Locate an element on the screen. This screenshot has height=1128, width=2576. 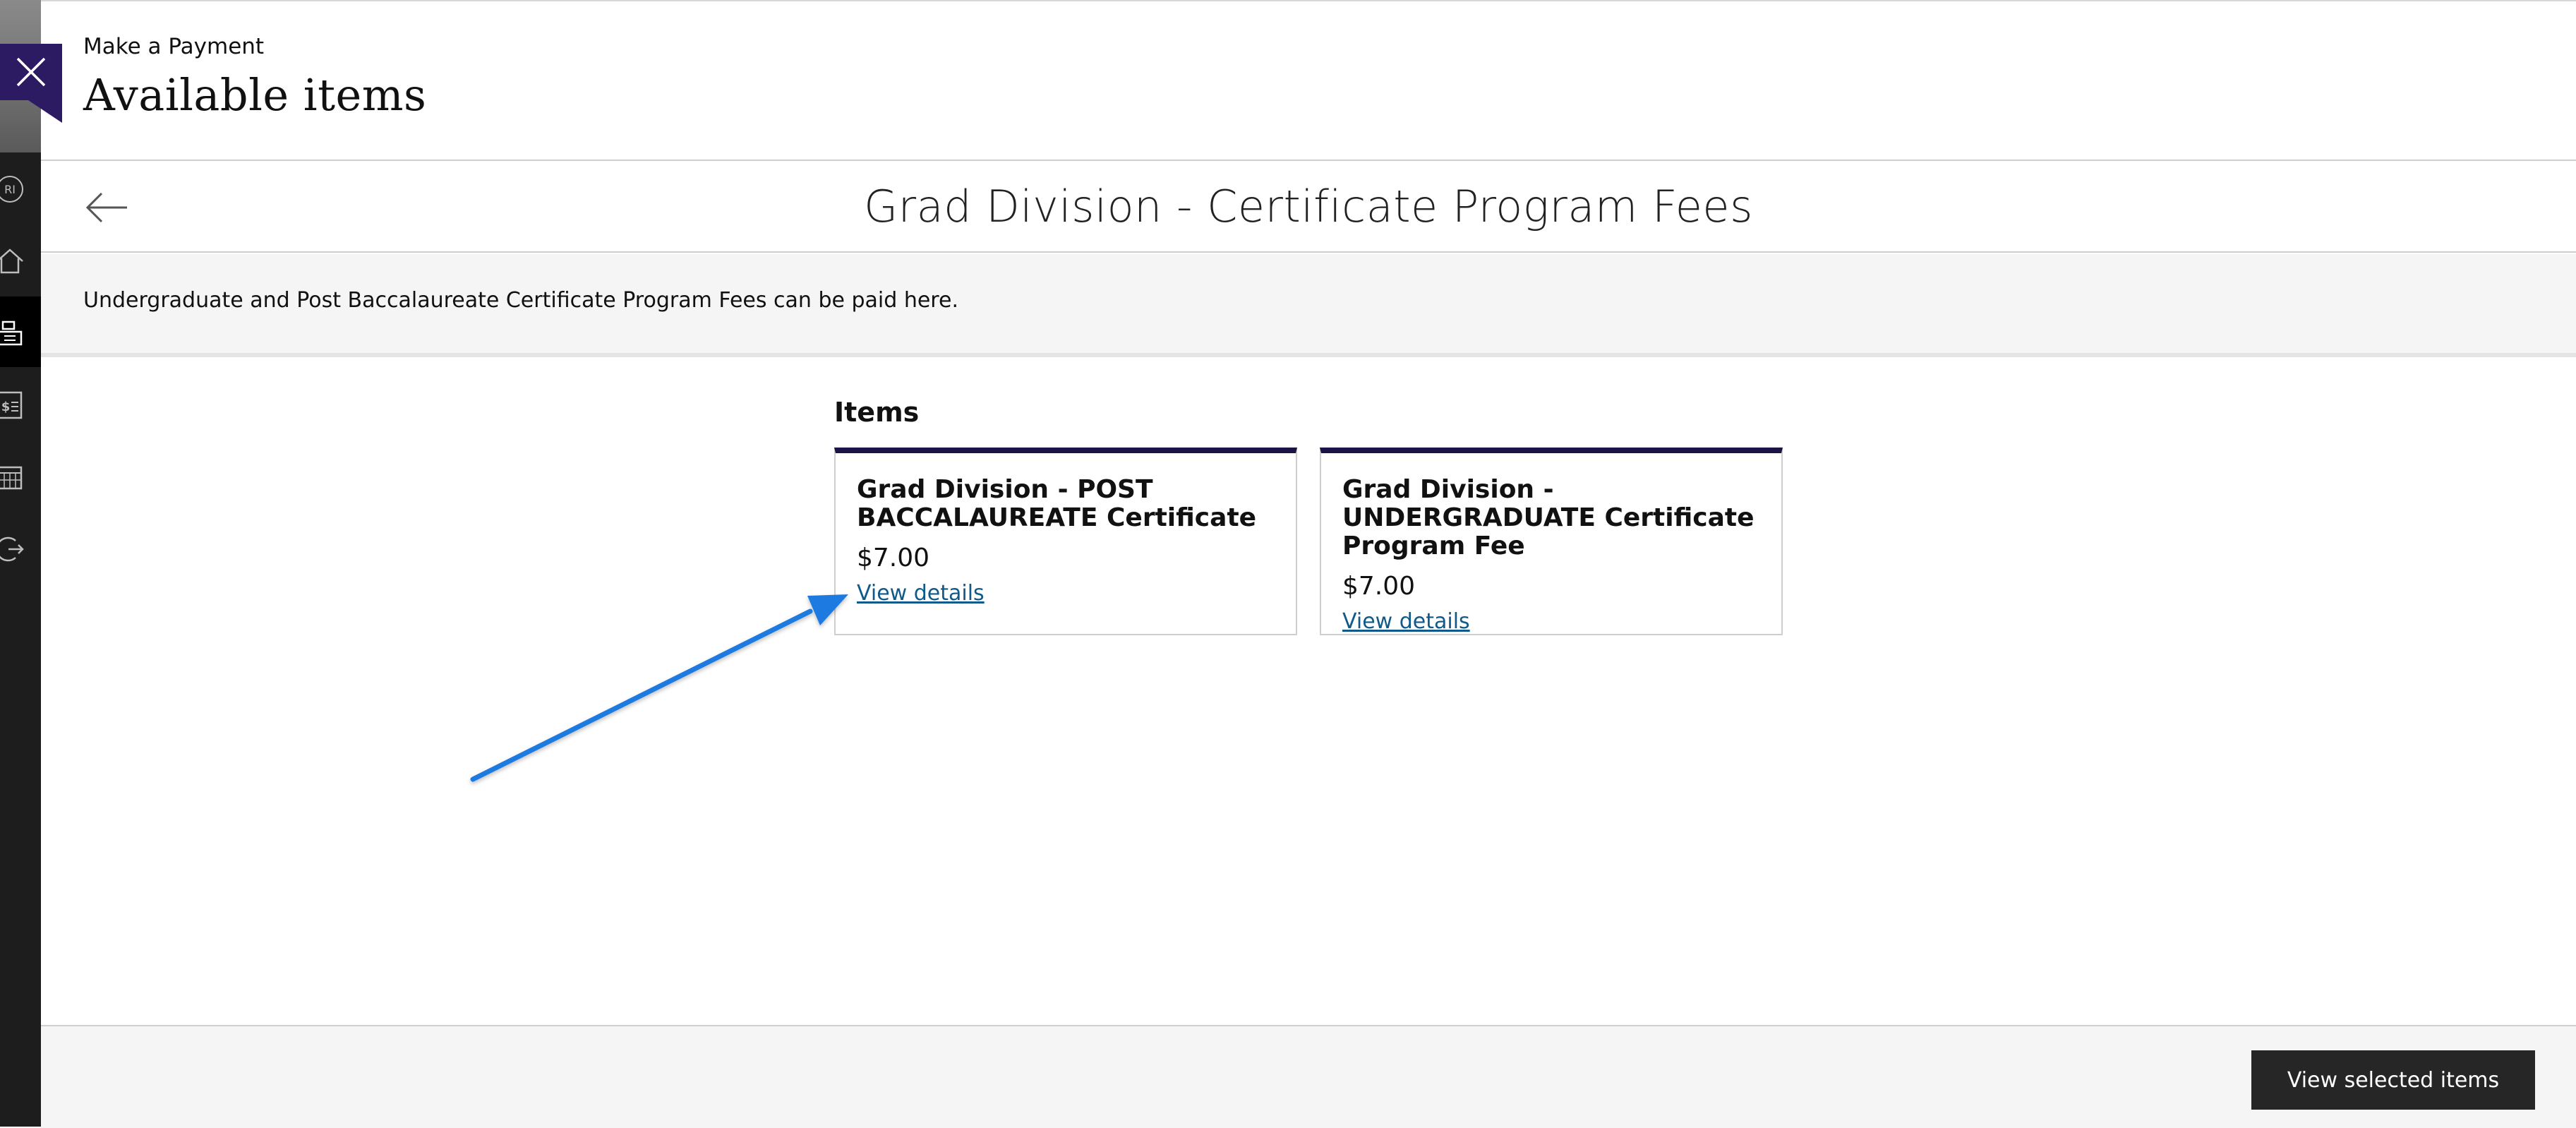
breadcrumb: Make a Payment is located at coordinates (174, 46).